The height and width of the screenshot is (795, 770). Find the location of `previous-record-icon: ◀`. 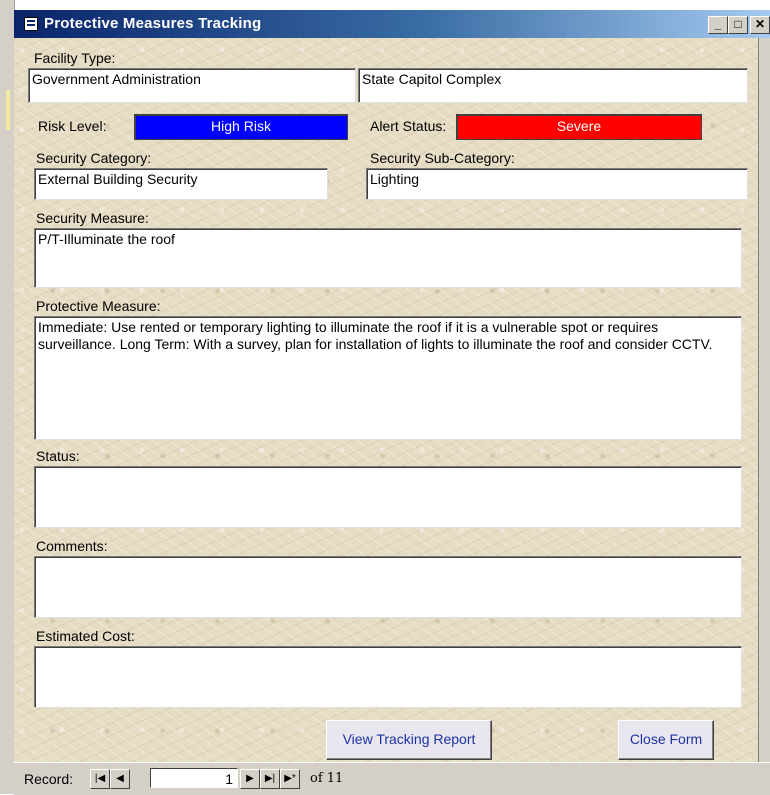

previous-record-icon: ◀ is located at coordinates (120, 779).